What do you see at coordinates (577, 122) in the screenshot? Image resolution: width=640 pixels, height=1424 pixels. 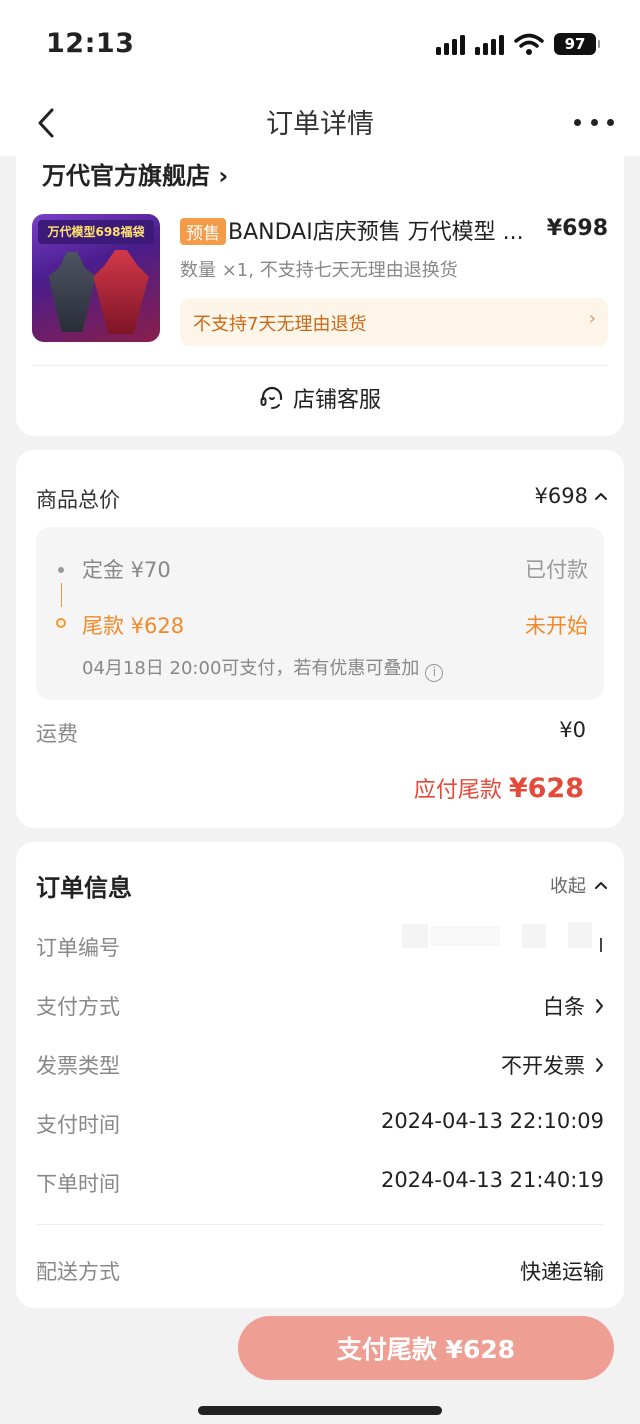 I see `more-dots-icon` at bounding box center [577, 122].